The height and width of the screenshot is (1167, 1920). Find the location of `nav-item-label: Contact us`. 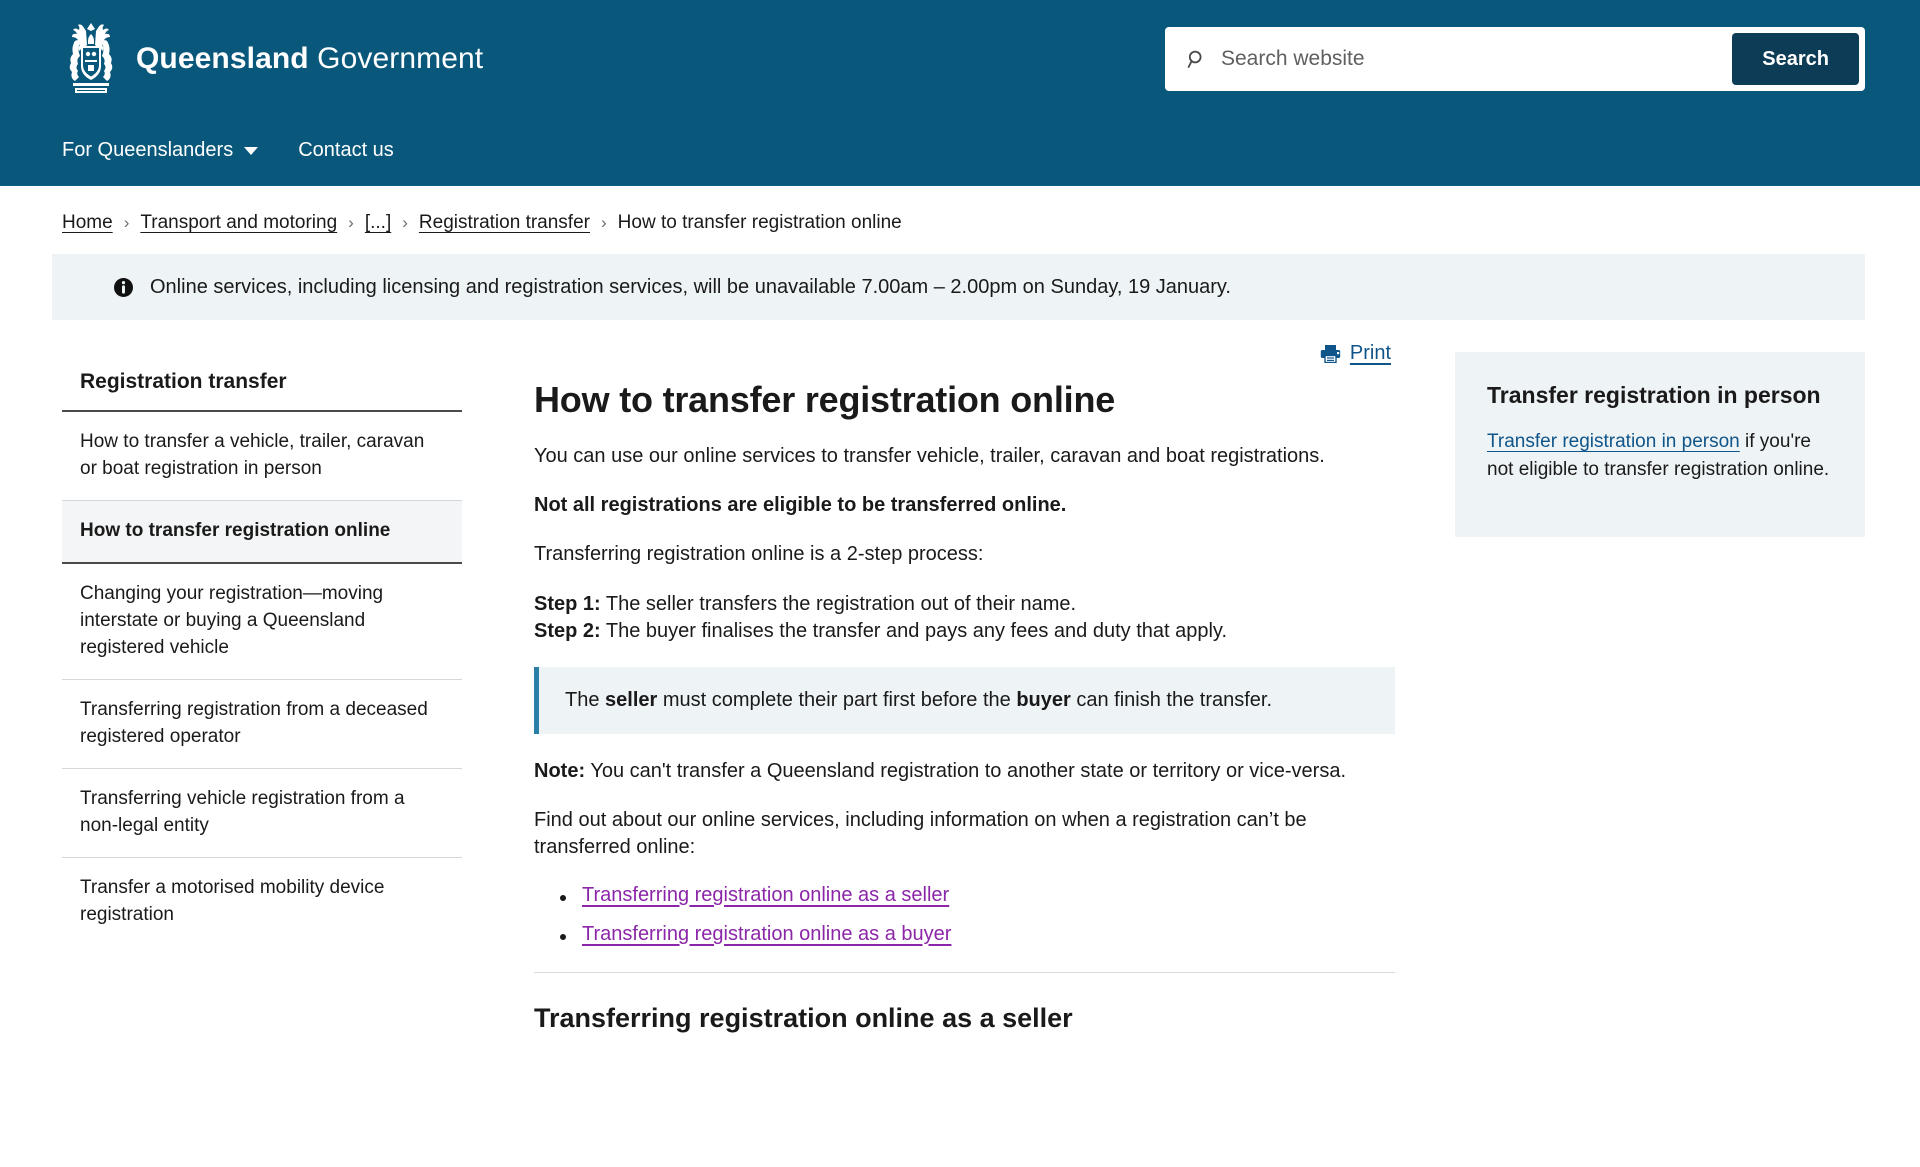

nav-item-label: Contact us is located at coordinates (346, 150).